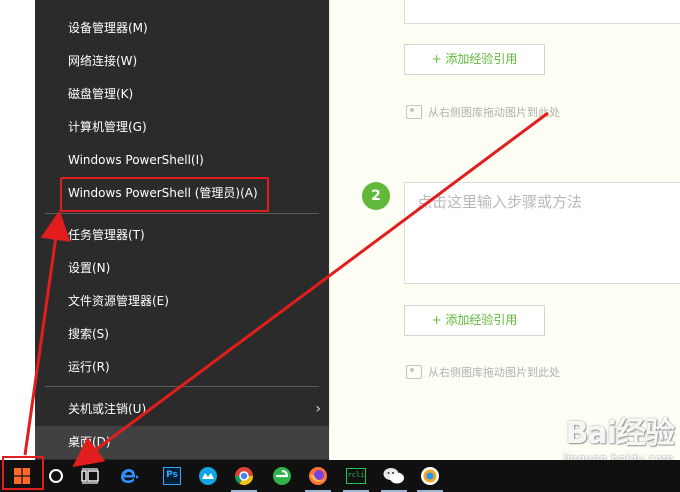  I want to click on taskbar-terminal-app: rcli, so click(356, 476).